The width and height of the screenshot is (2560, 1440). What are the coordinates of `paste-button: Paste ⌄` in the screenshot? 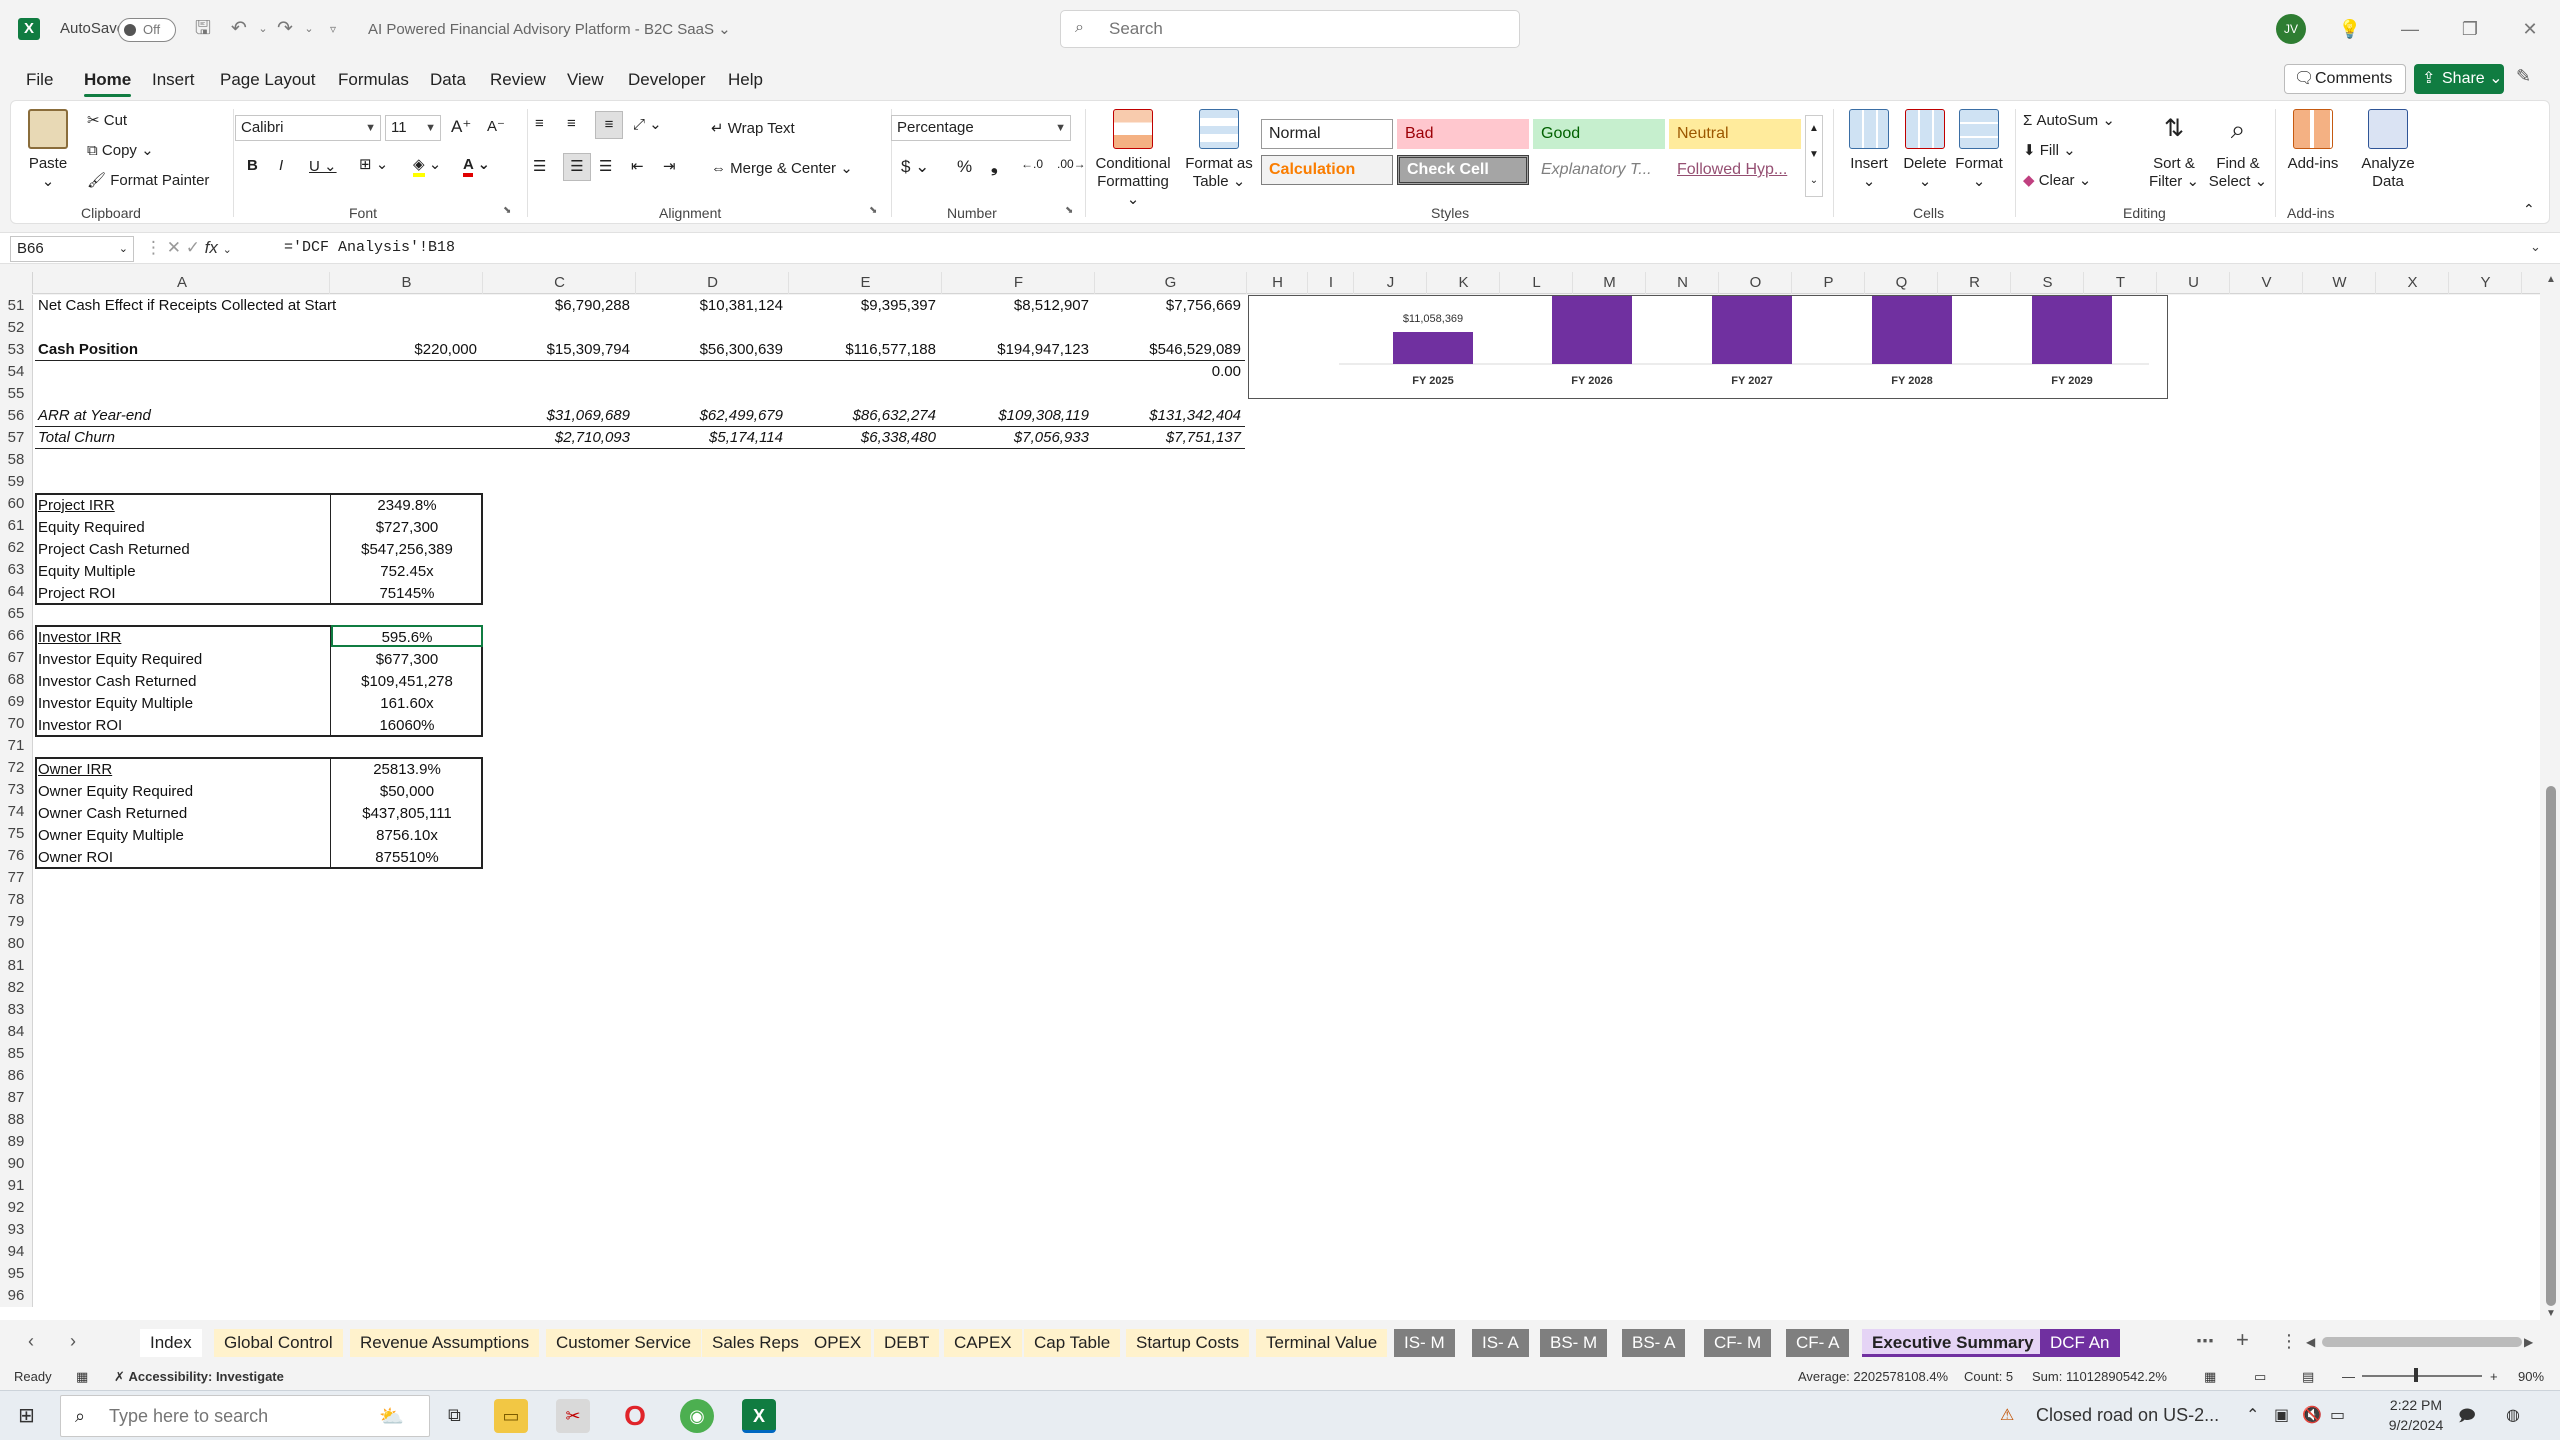 It's located at (48, 150).